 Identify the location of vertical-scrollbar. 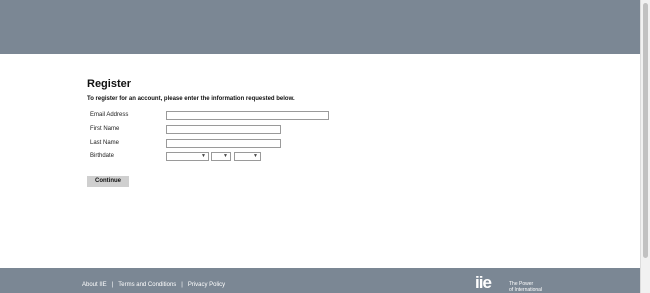
(645, 146).